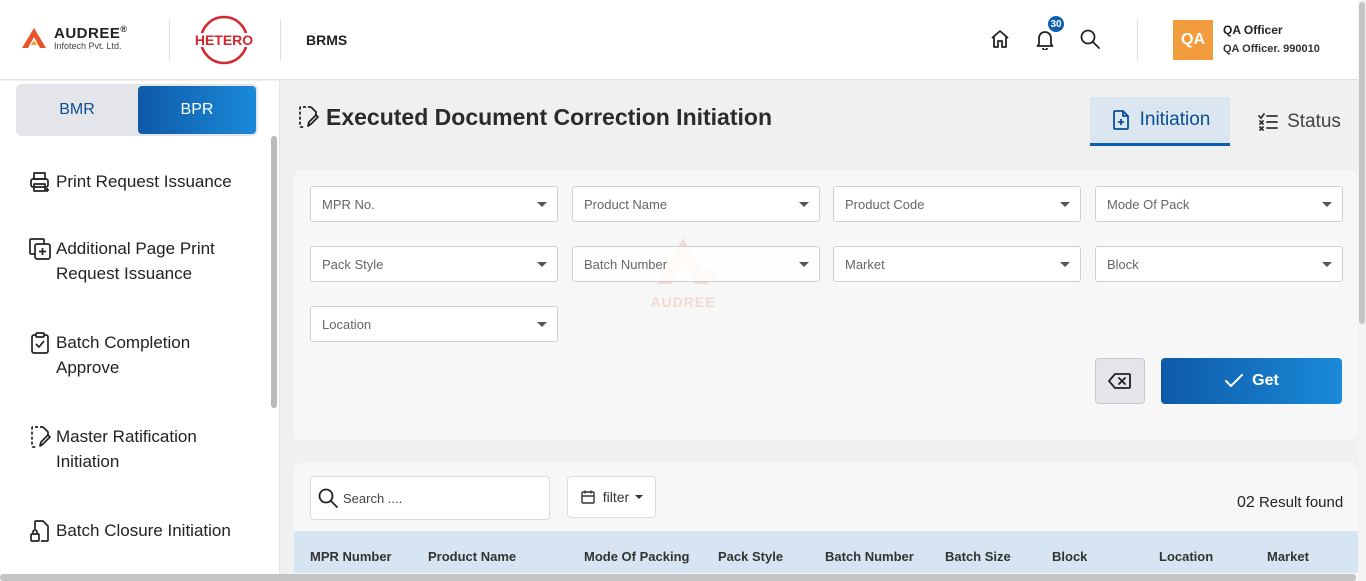 Image resolution: width=1366 pixels, height=581 pixels. What do you see at coordinates (1056, 24) in the screenshot?
I see `notification-badge: 30` at bounding box center [1056, 24].